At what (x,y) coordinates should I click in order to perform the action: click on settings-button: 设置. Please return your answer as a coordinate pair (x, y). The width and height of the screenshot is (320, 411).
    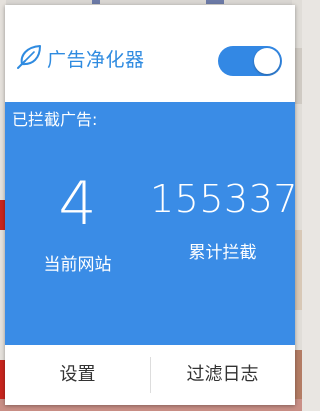
    Looking at the image, I should click on (77, 375).